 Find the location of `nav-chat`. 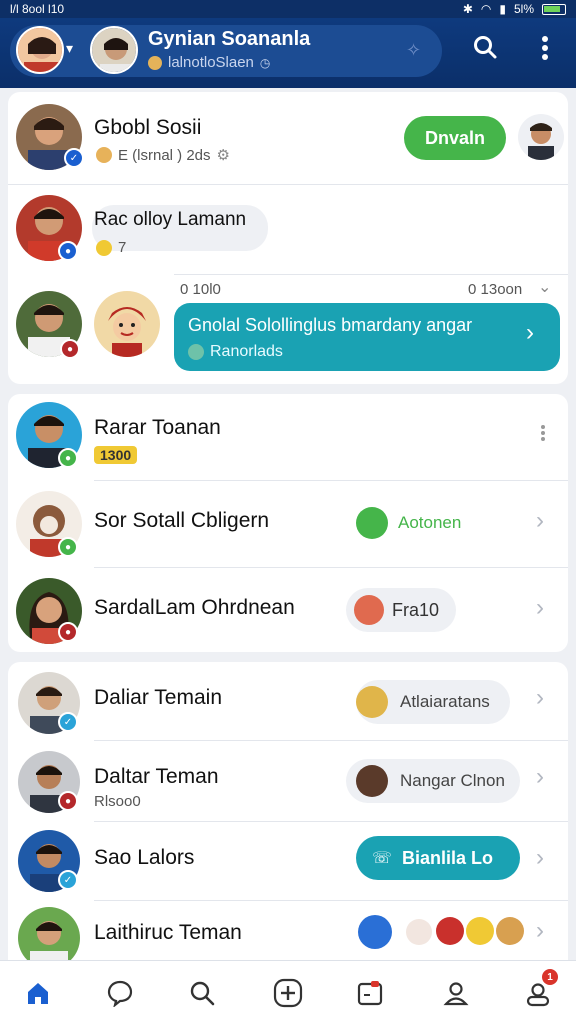

nav-chat is located at coordinates (120, 993).